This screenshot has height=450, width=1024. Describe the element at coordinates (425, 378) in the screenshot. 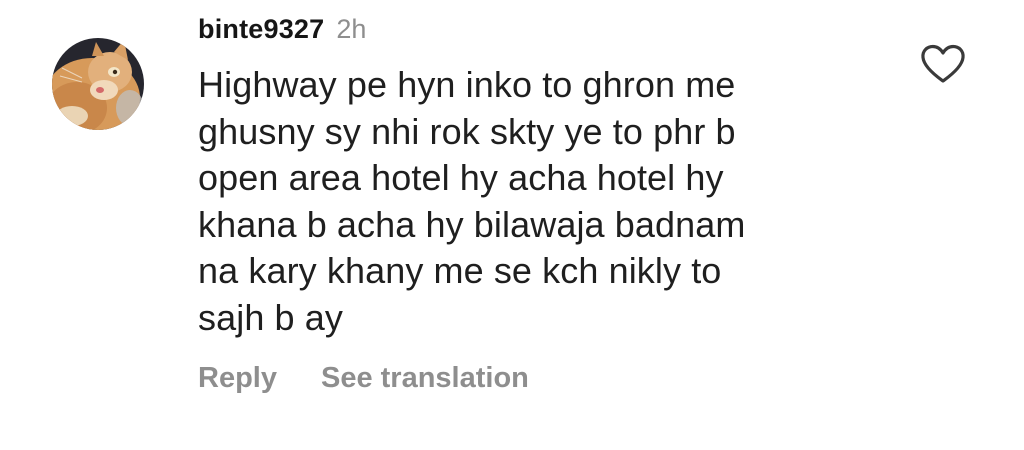

I see `see-translation-button: See translation` at that location.